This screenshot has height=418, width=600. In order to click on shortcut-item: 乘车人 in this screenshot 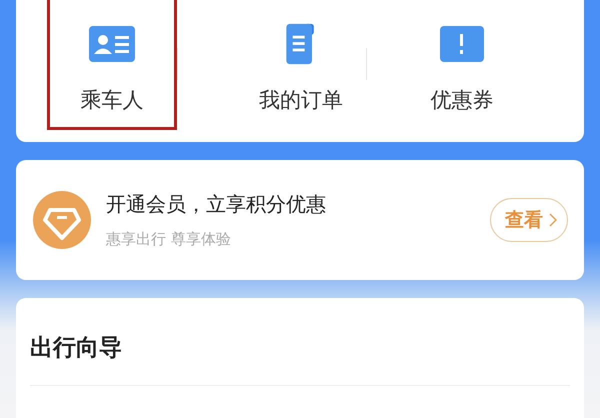, I will do `click(112, 65)`.